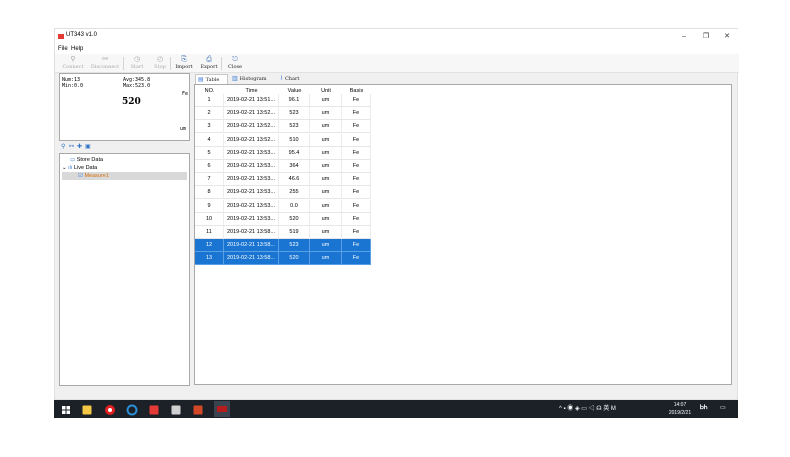  I want to click on close-icon: ⎋, so click(235, 59).